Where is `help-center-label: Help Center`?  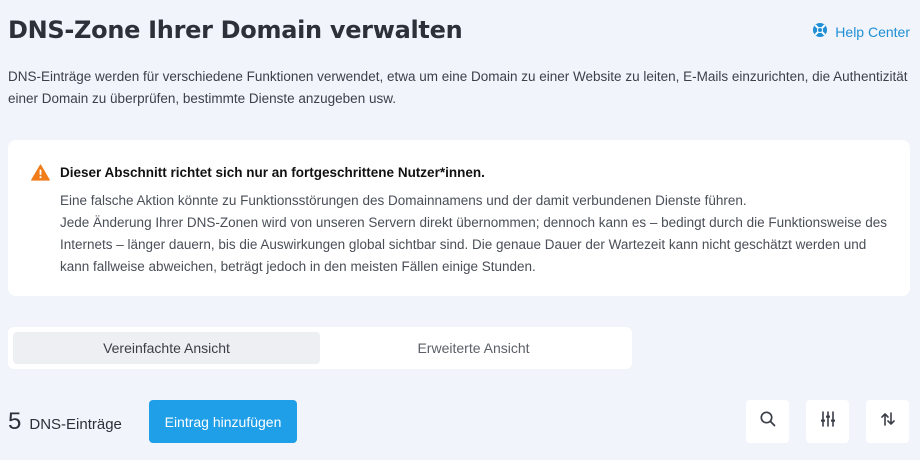
help-center-label: Help Center is located at coordinates (872, 31).